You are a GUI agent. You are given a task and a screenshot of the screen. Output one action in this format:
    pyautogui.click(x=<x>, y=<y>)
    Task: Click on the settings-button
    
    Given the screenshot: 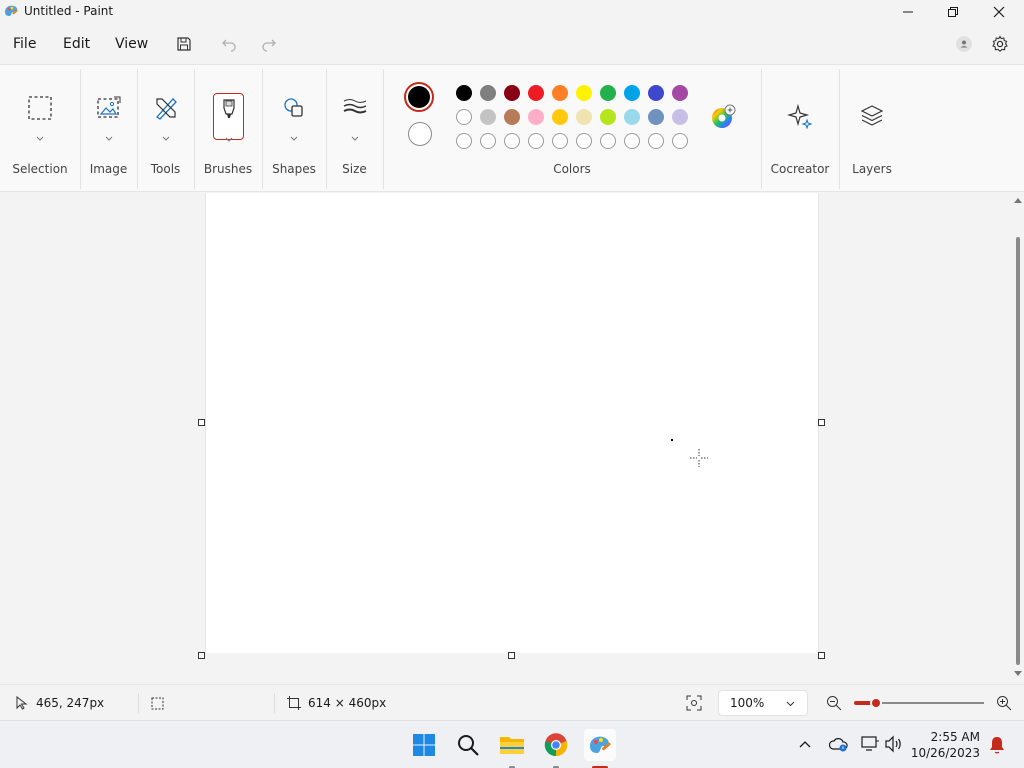 What is the action you would take?
    pyautogui.click(x=1000, y=44)
    